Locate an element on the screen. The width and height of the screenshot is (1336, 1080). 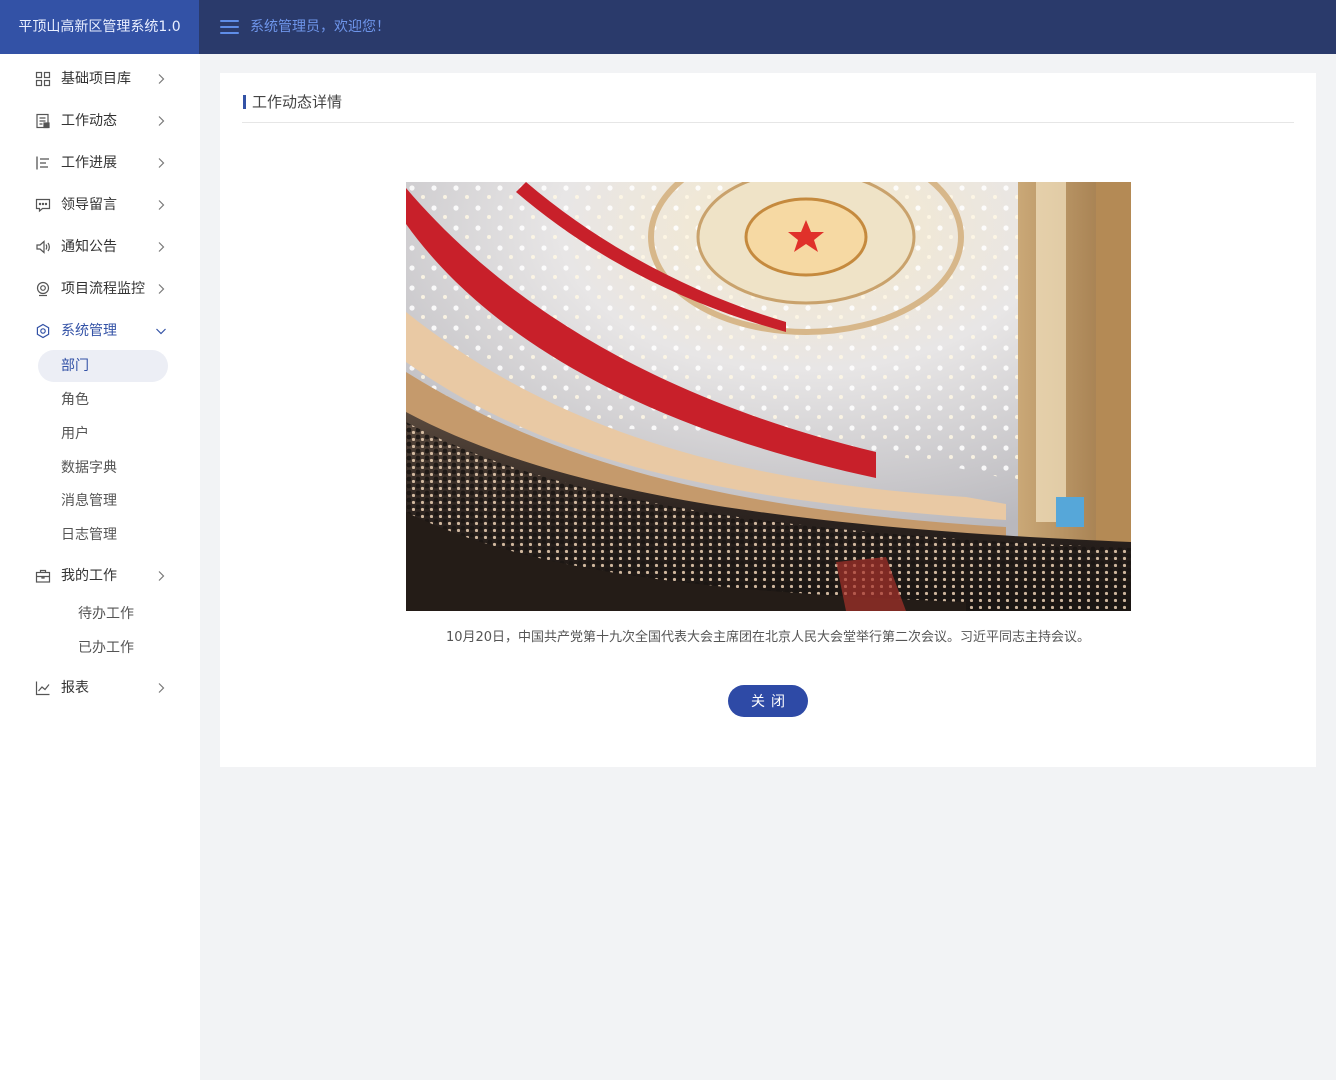
menu-toggle-icon is located at coordinates (230, 27).